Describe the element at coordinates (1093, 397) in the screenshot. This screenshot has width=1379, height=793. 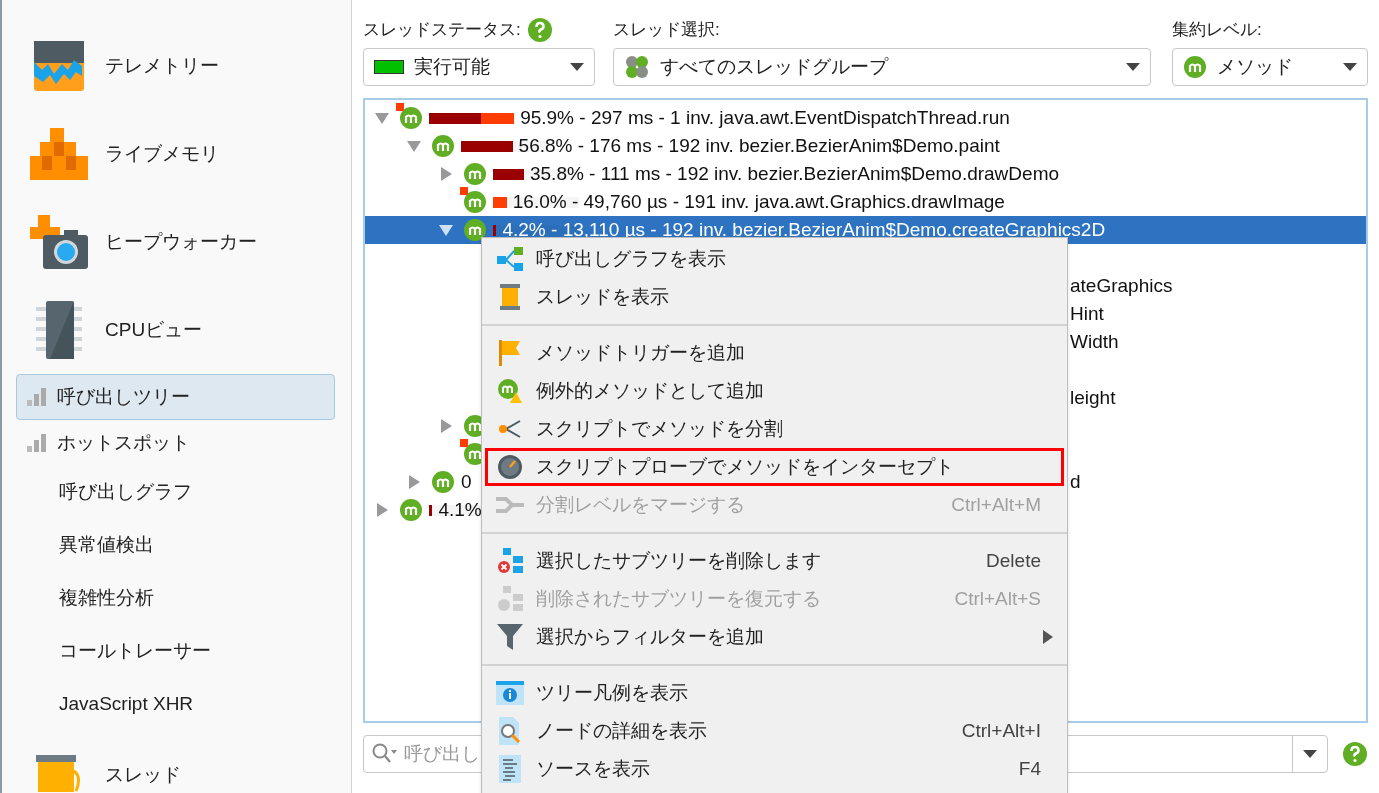
I see `tree-node-text: leight` at that location.